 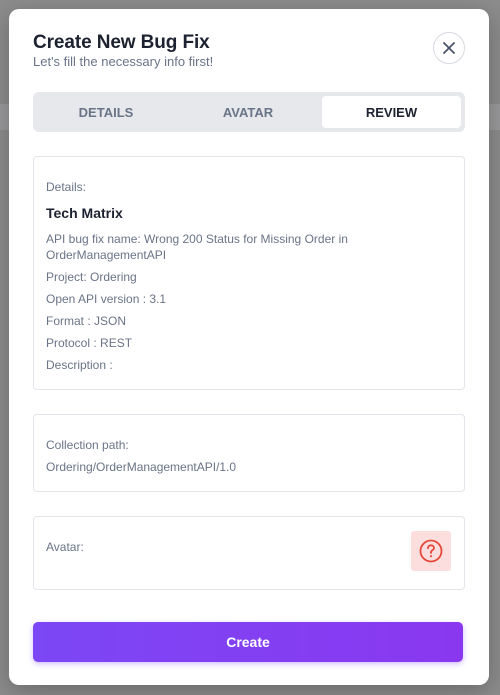 I want to click on details-name: Tech Matrix, so click(x=84, y=213).